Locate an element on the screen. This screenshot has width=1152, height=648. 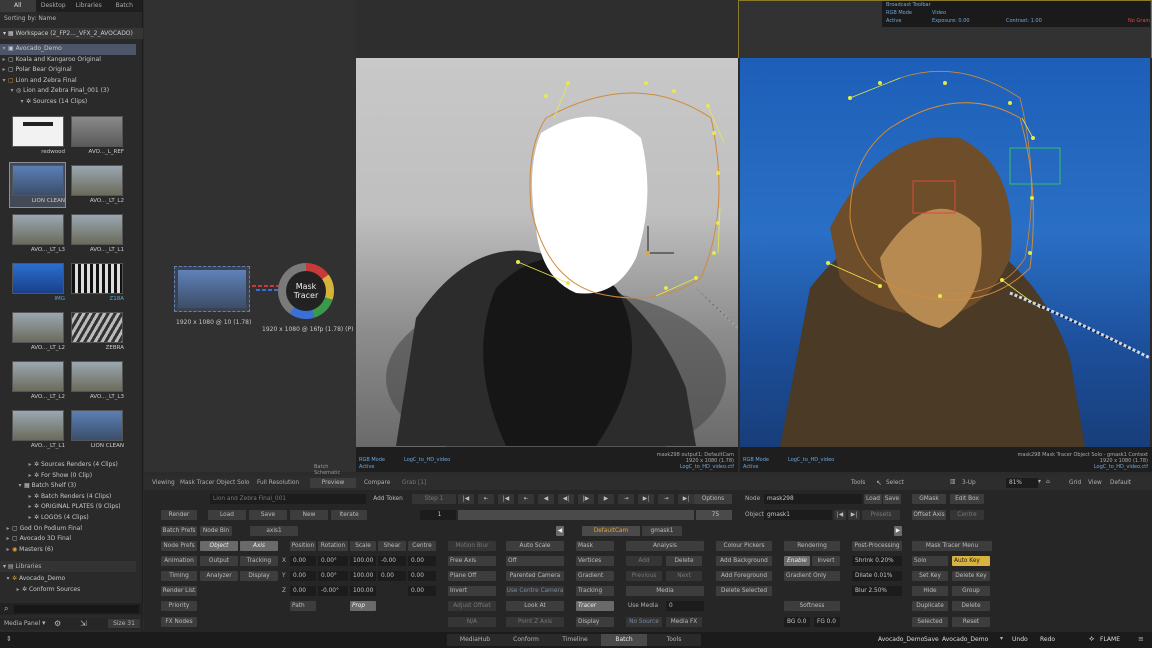
tab-axis1: axis1 is located at coordinates (274, 531).